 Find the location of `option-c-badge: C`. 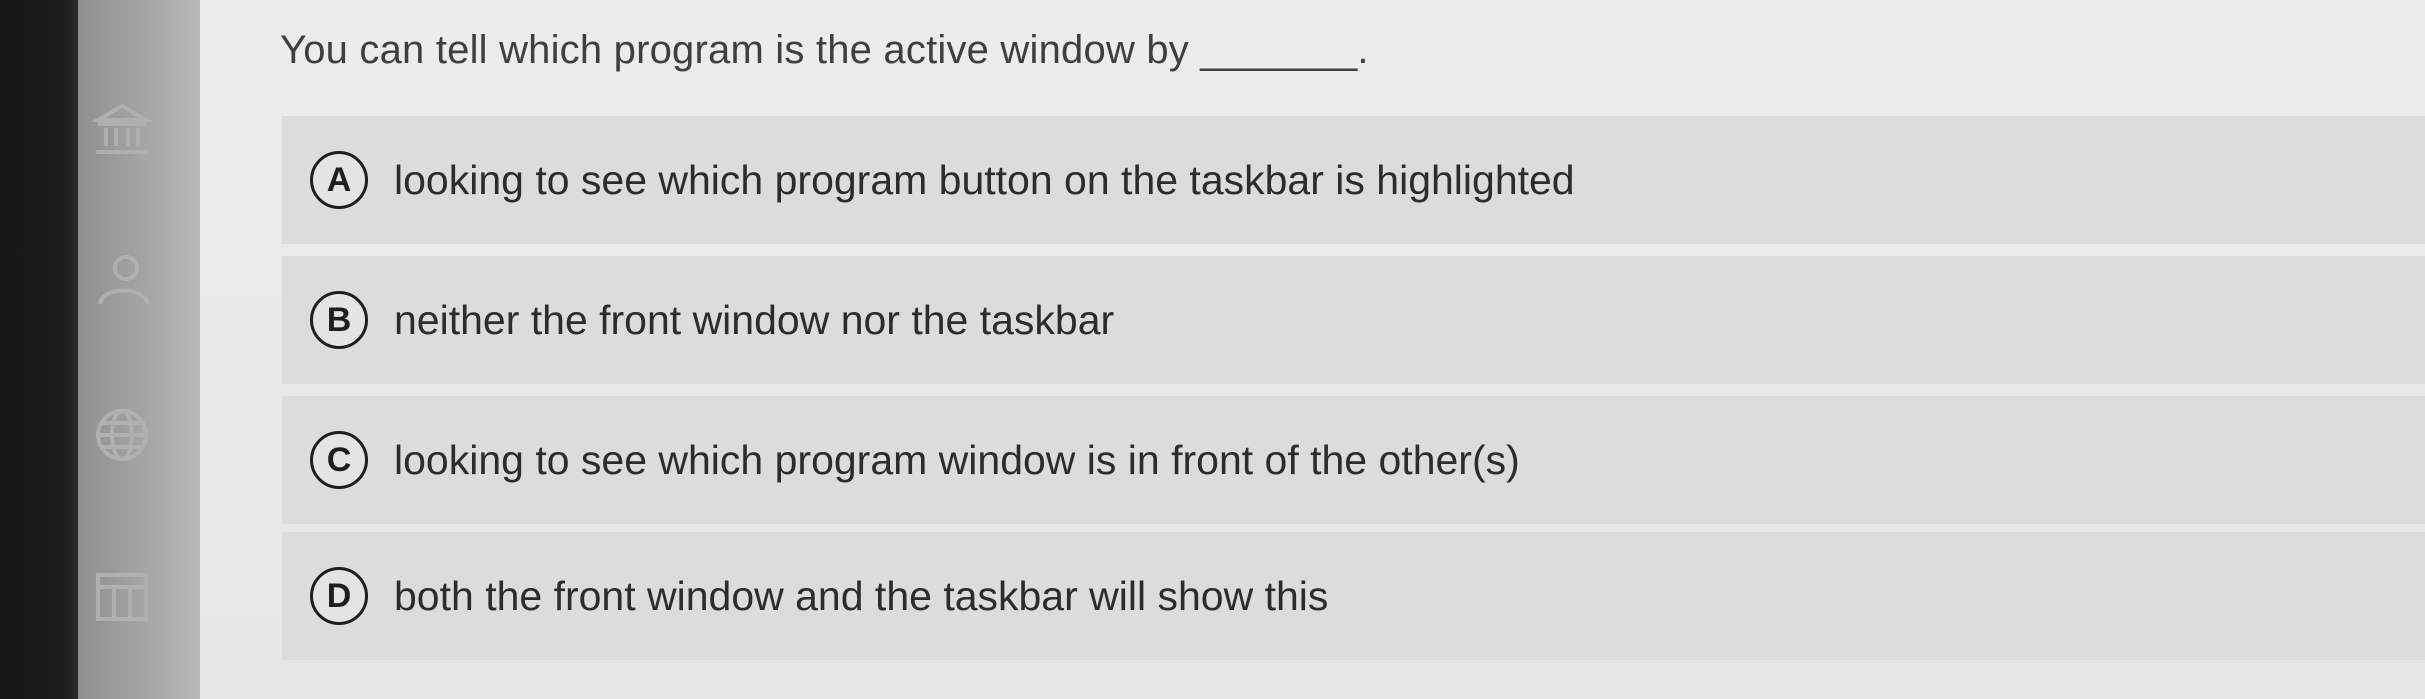

option-c-badge: C is located at coordinates (339, 460).